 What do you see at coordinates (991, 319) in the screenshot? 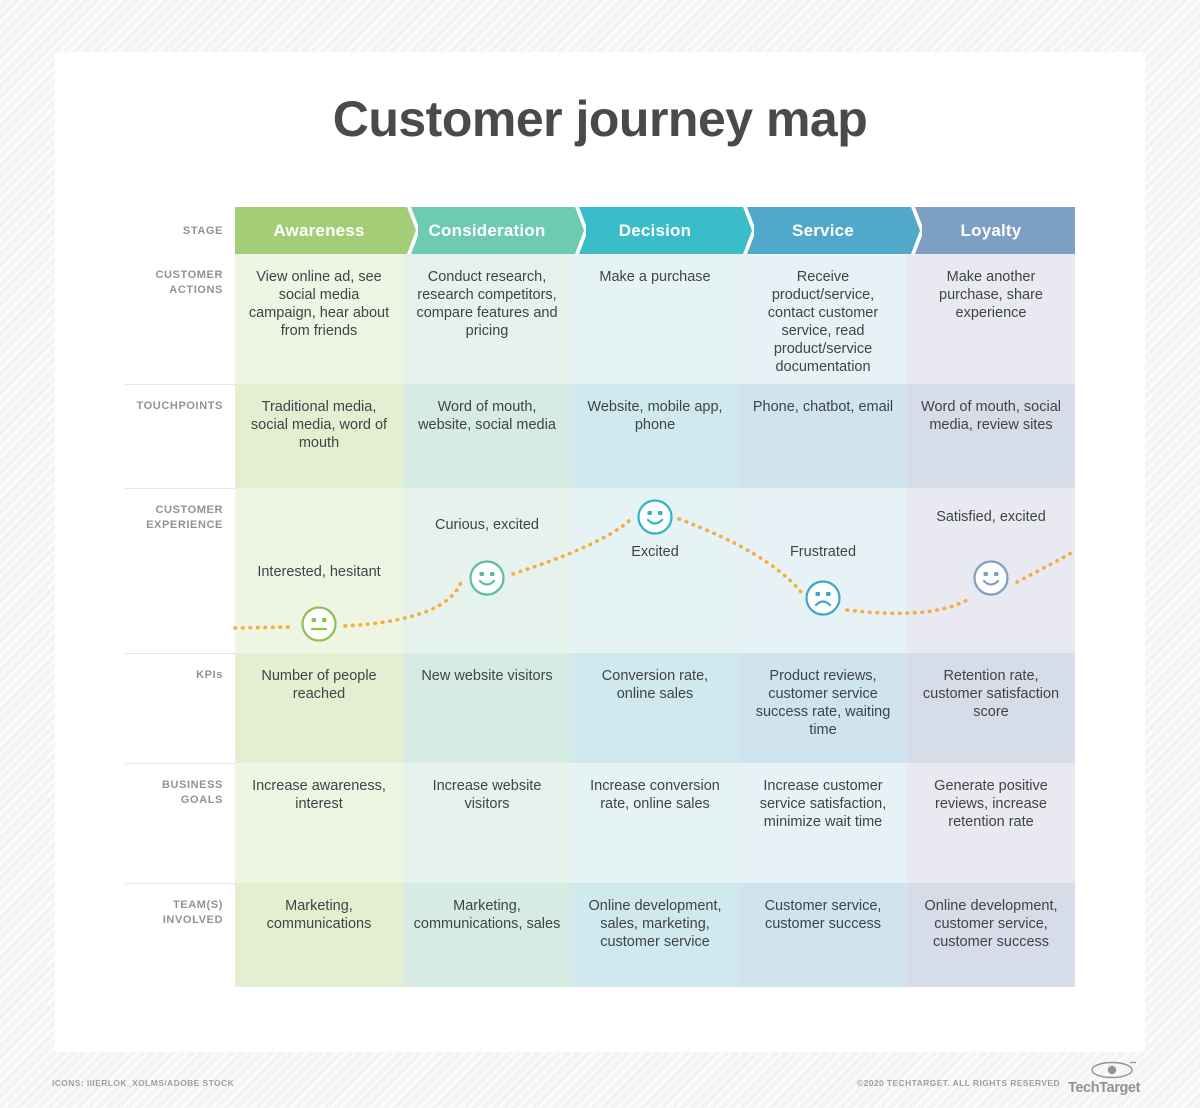
I see `cell-r0-c4: Make another purchase, share experience` at bounding box center [991, 319].